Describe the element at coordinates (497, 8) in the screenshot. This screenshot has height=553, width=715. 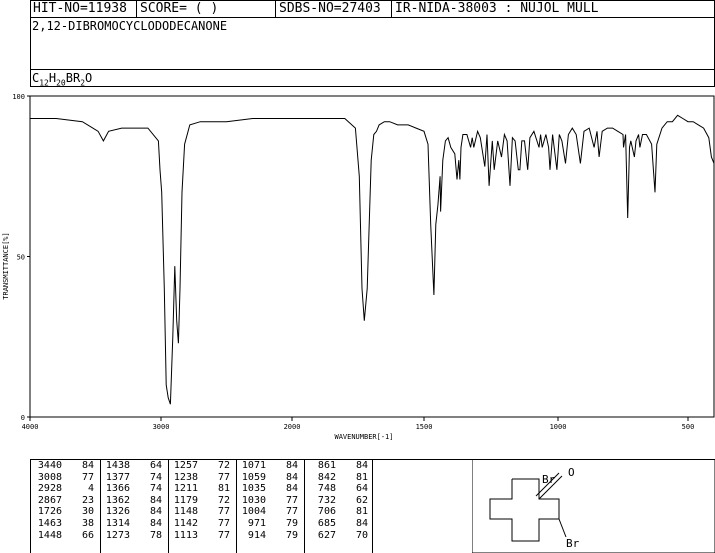
I see `ir-info: IR-NIDA-38003 : NUJOL MULL` at that location.